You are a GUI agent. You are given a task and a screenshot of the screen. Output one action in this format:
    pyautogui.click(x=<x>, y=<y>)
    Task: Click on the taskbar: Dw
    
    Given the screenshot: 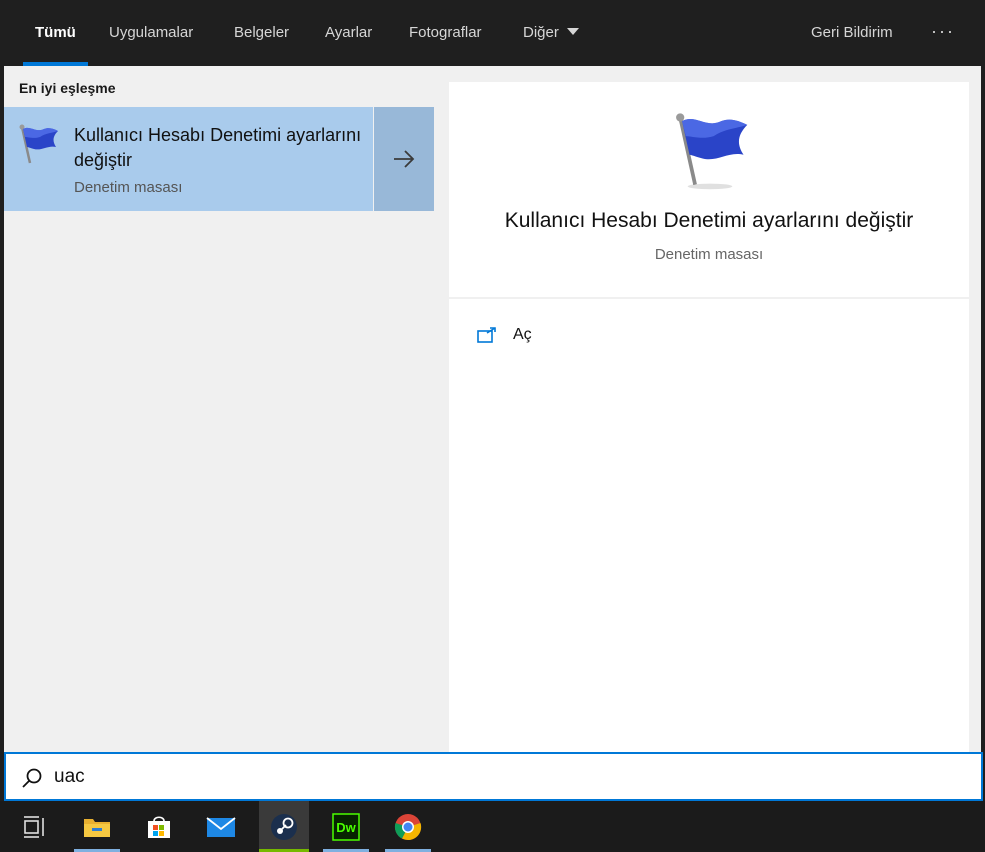 What is the action you would take?
    pyautogui.click(x=492, y=826)
    